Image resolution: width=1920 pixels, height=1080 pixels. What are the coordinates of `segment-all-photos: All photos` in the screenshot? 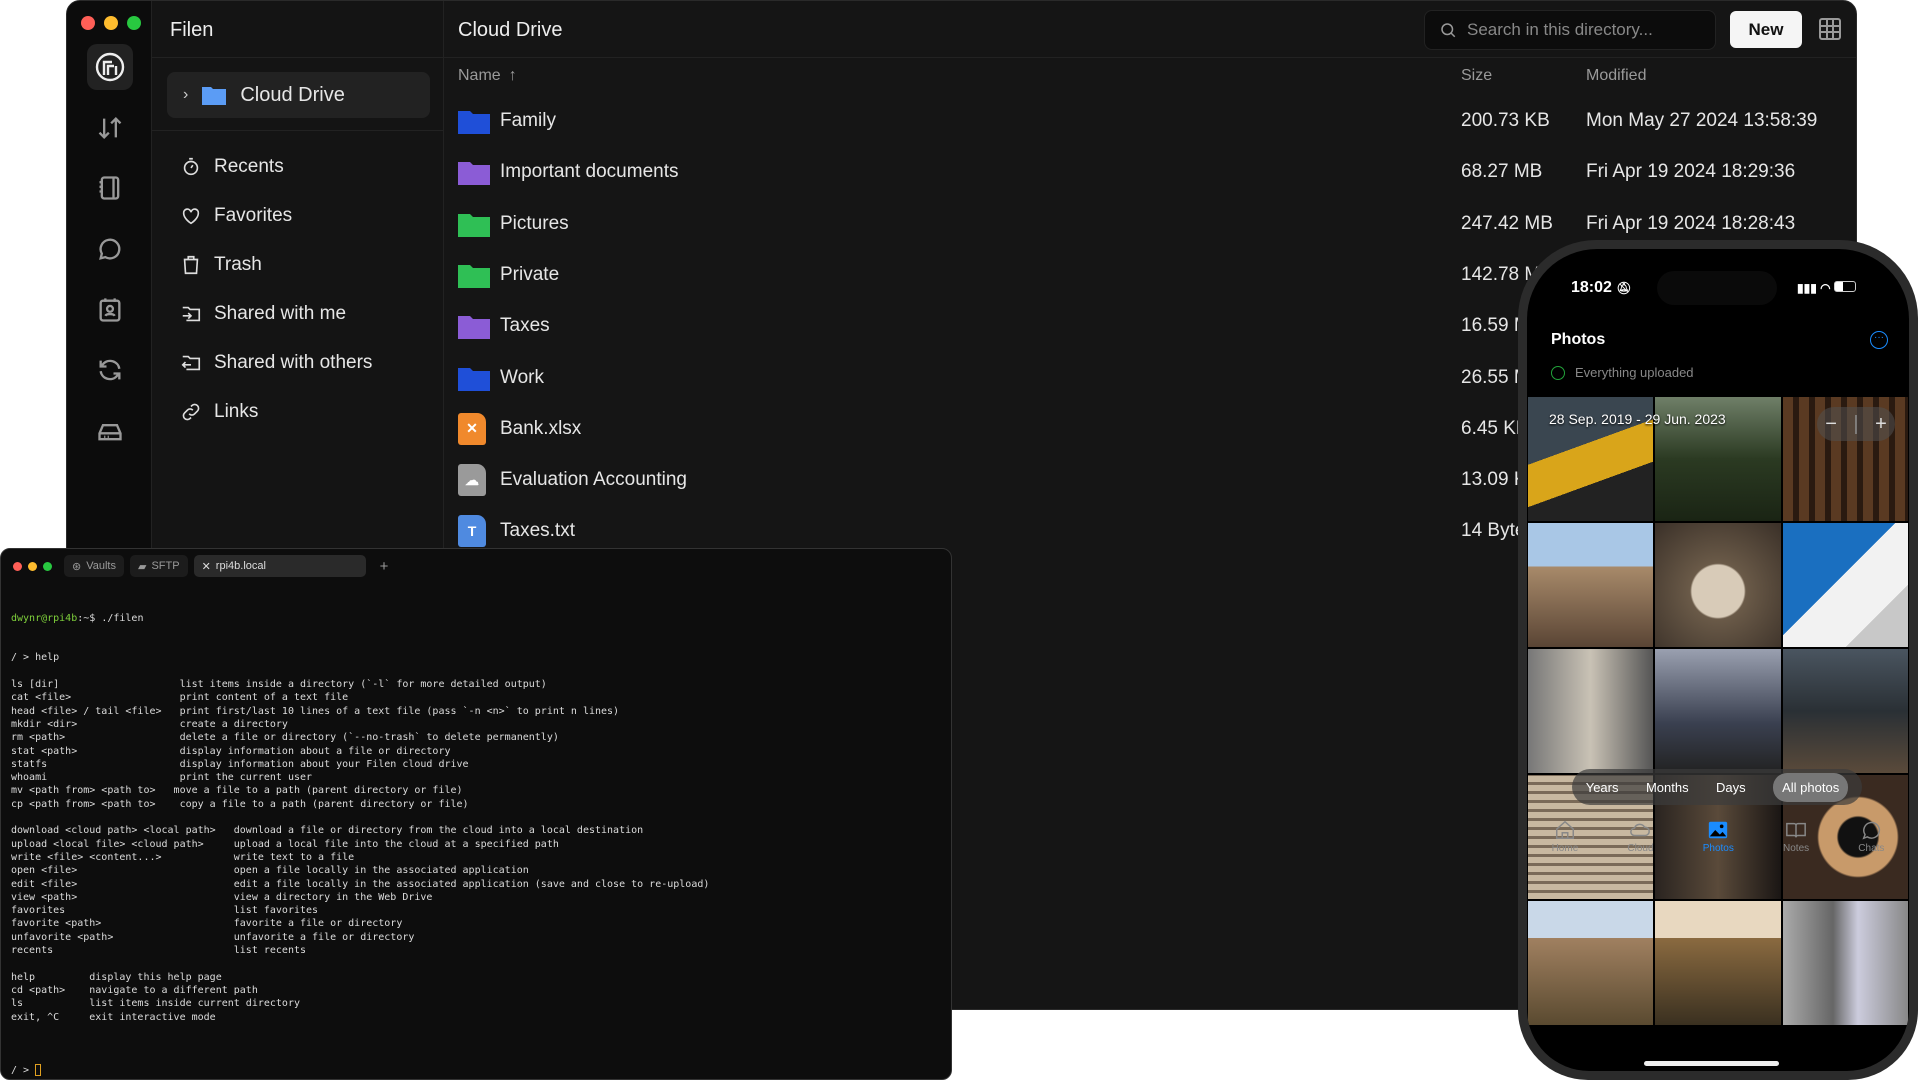 It's located at (1811, 787).